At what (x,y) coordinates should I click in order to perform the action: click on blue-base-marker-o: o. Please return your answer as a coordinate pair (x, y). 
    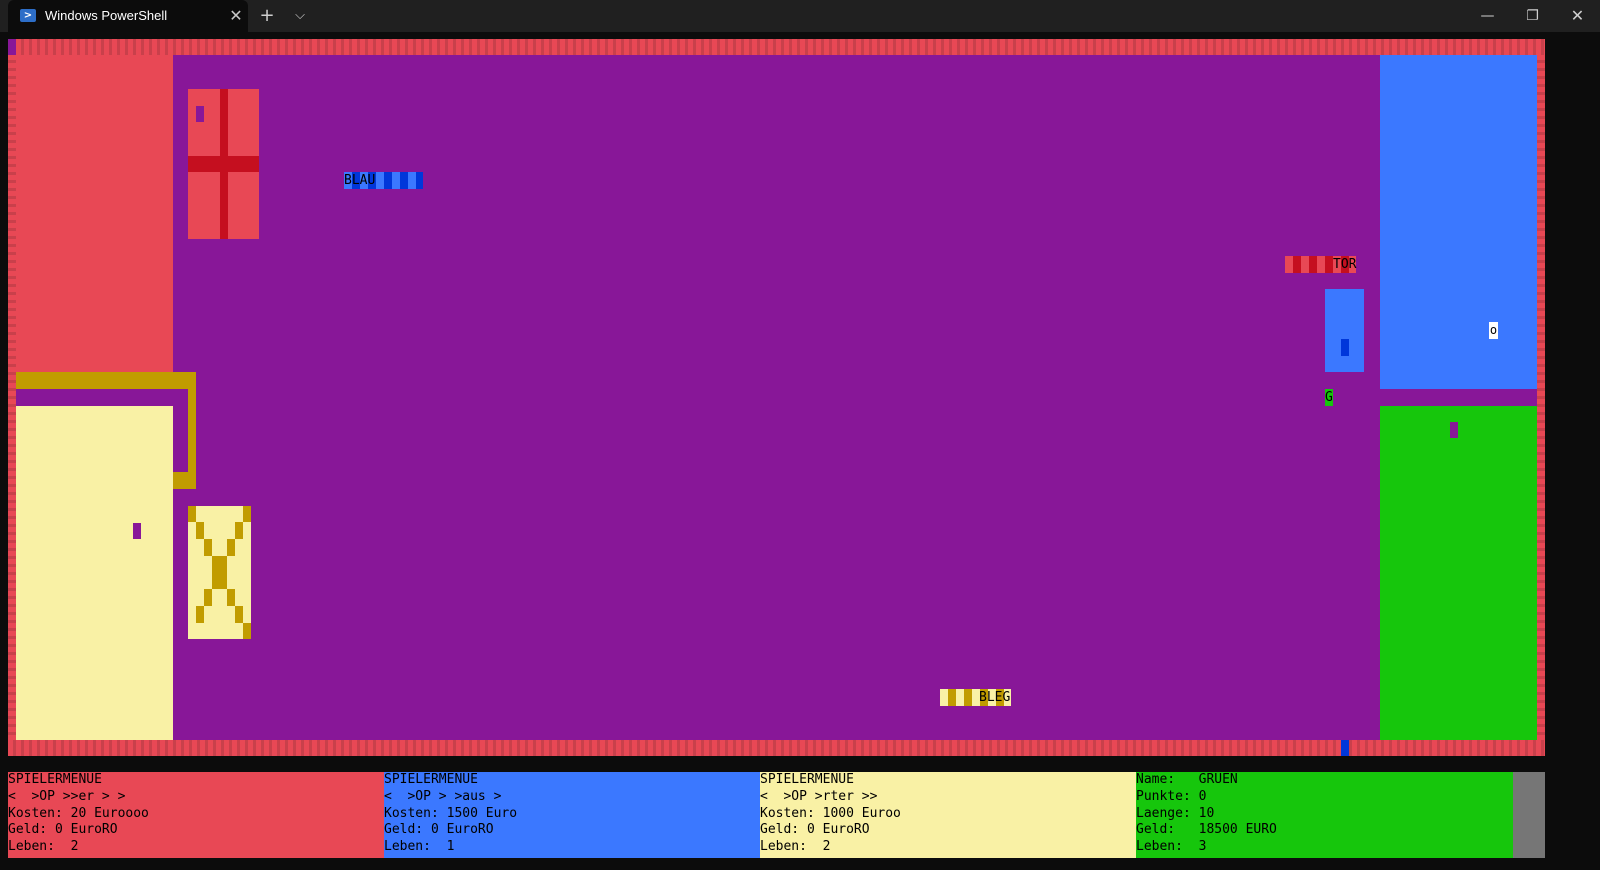
    Looking at the image, I should click on (1493, 330).